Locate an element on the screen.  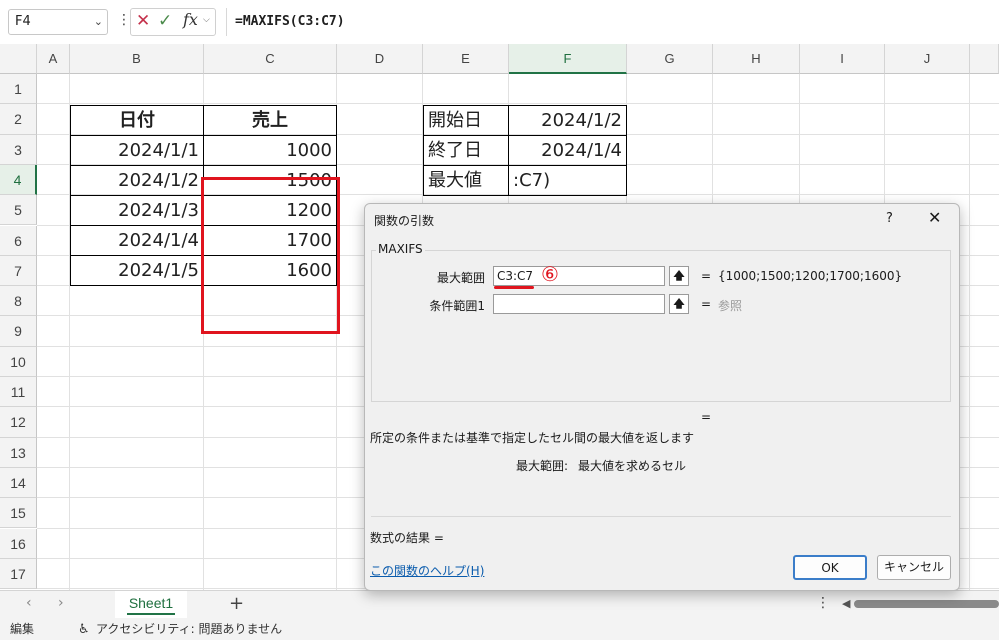
criteria-label-cell: 終了日 is located at coordinates (466, 150).